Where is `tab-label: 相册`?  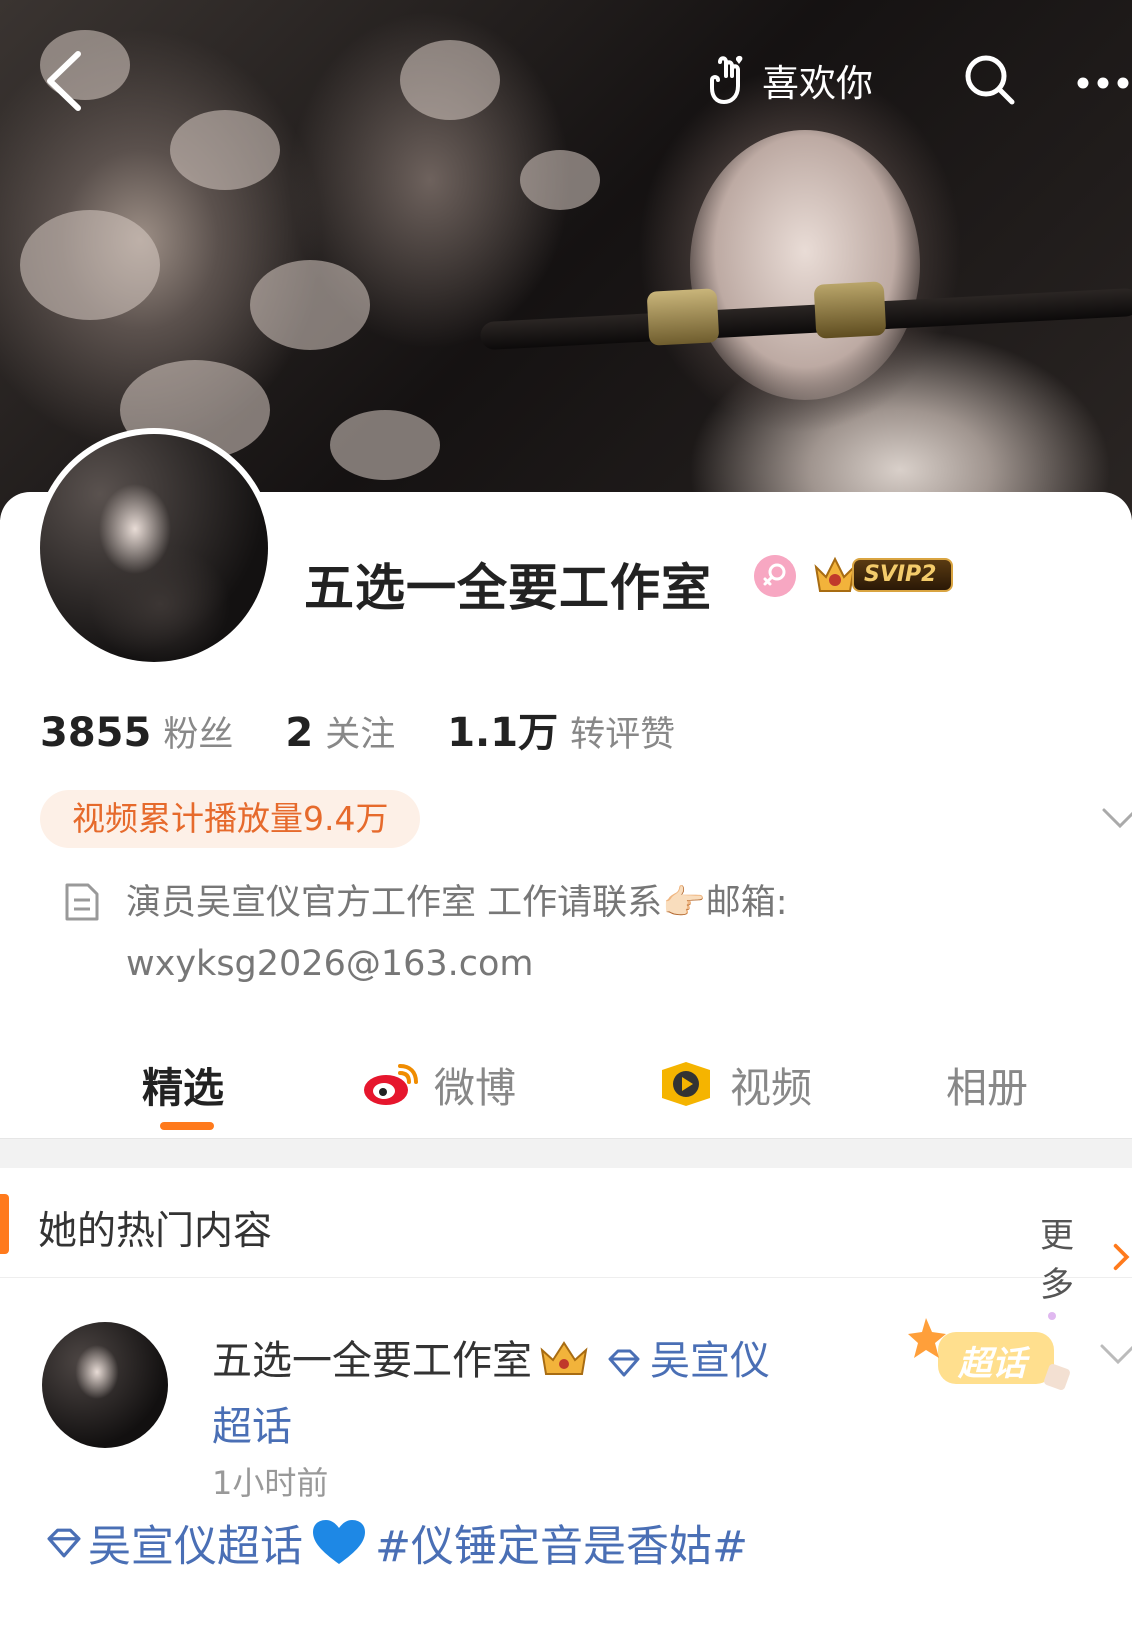 tab-label: 相册 is located at coordinates (987, 1088).